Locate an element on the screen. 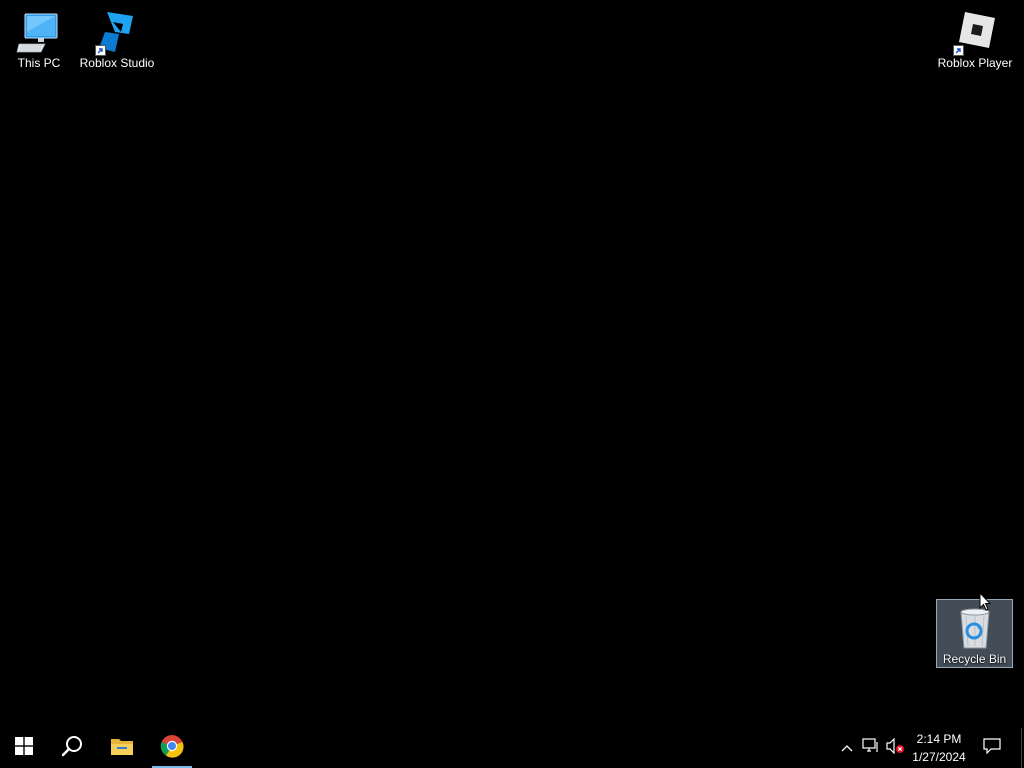 The width and height of the screenshot is (1024, 768). network-icon is located at coordinates (871, 748).